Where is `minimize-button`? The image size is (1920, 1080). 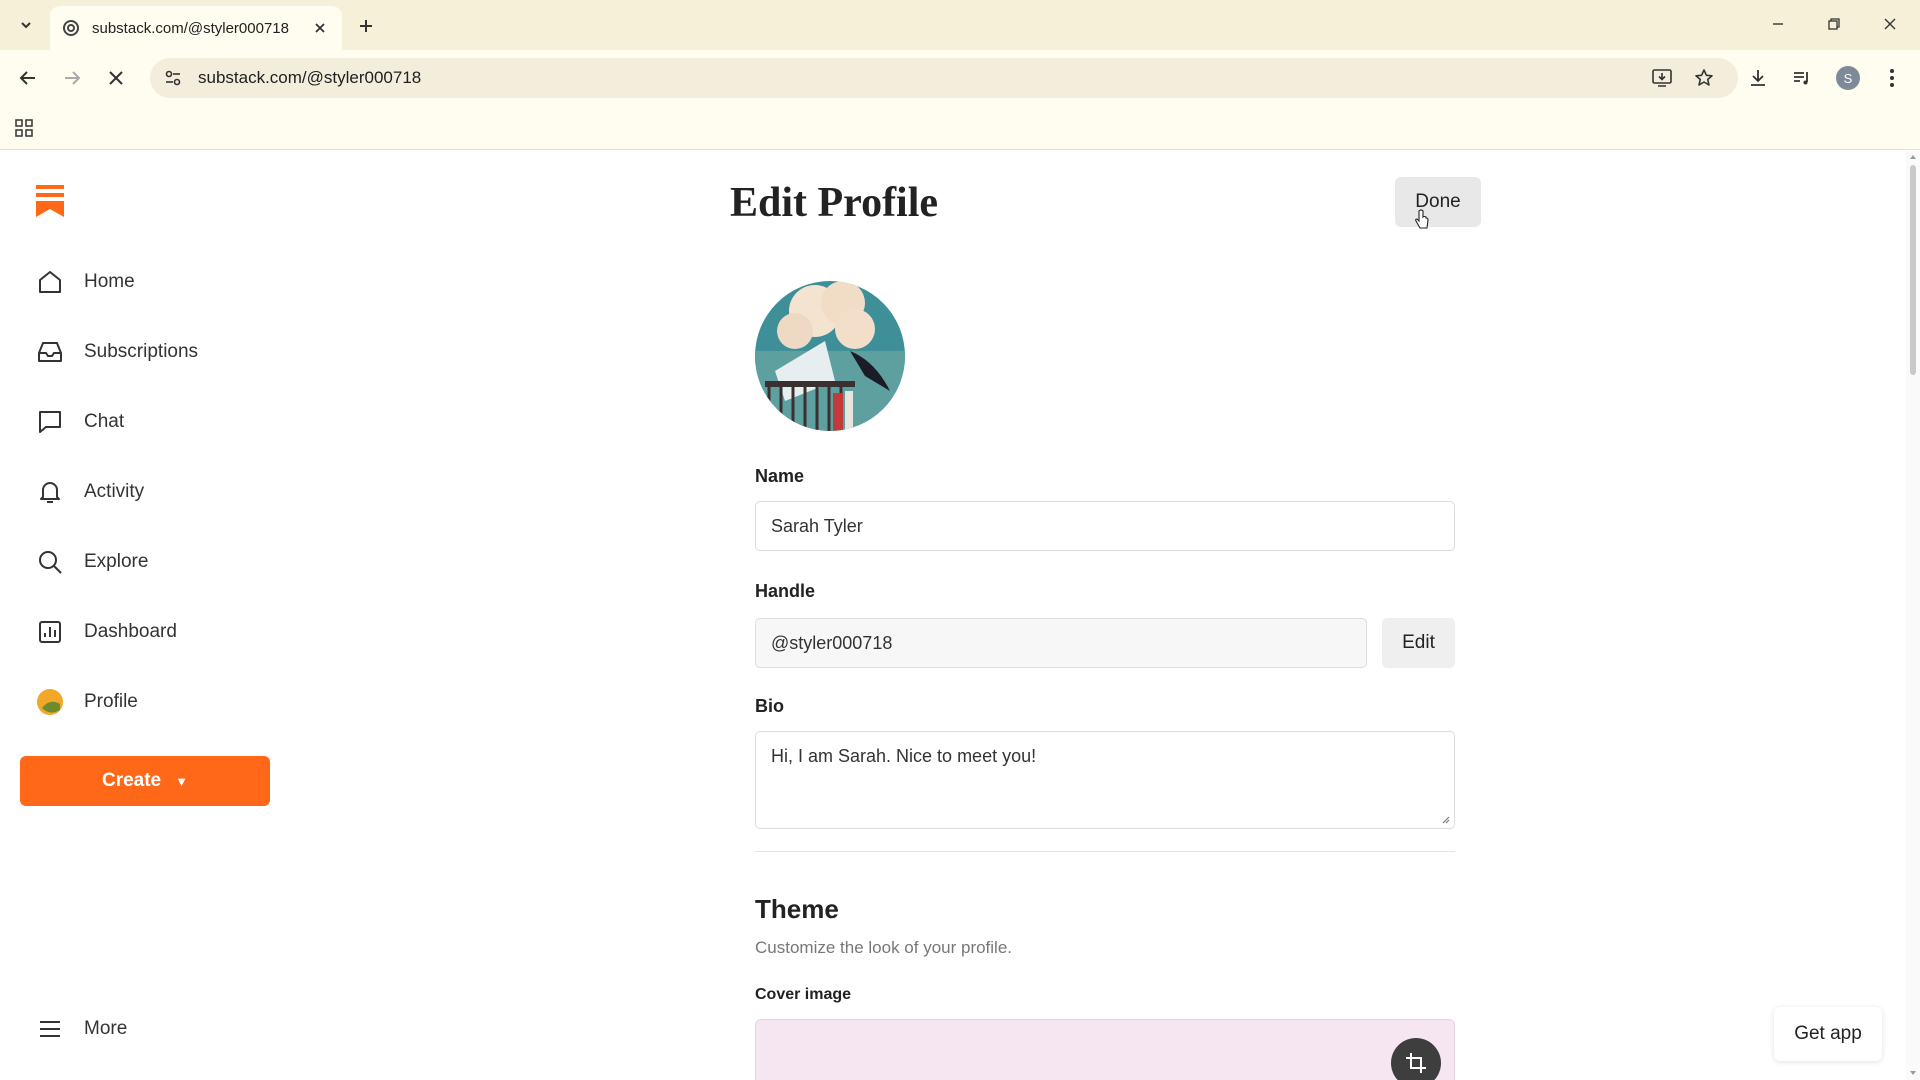 minimize-button is located at coordinates (1778, 24).